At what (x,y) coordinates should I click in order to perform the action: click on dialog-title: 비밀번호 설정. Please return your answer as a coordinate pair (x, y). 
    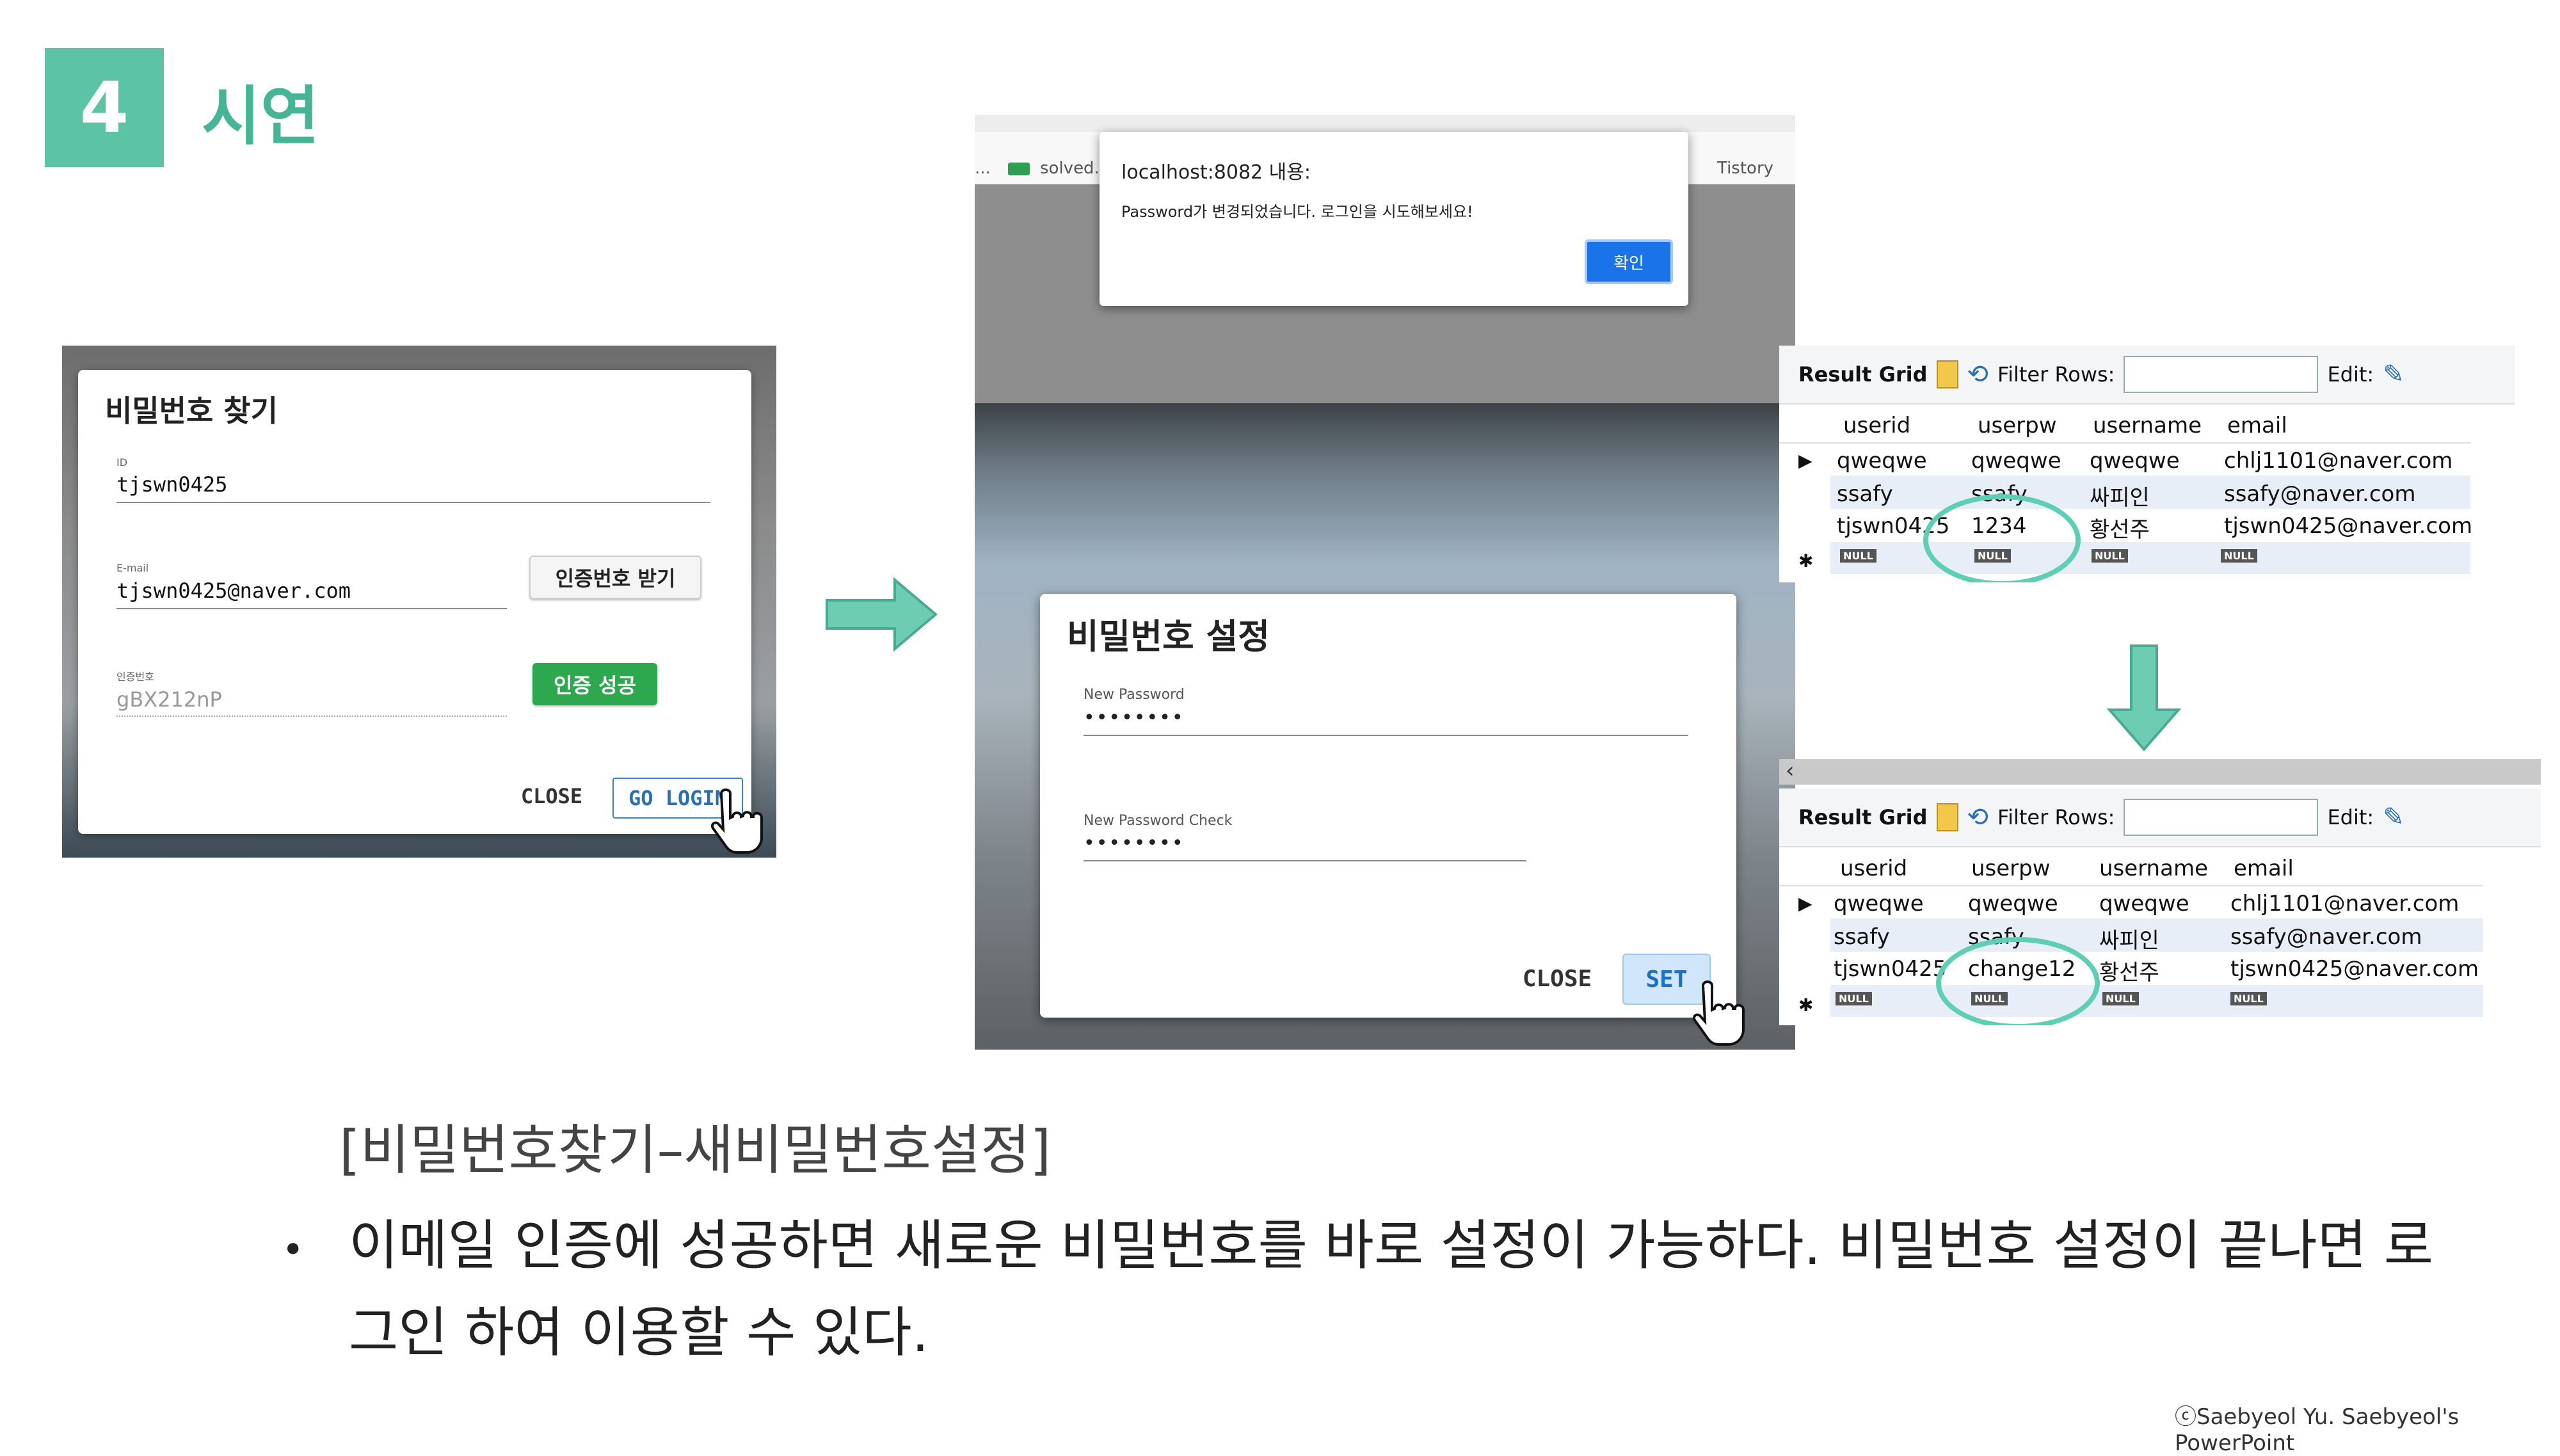
    Looking at the image, I should click on (1168, 636).